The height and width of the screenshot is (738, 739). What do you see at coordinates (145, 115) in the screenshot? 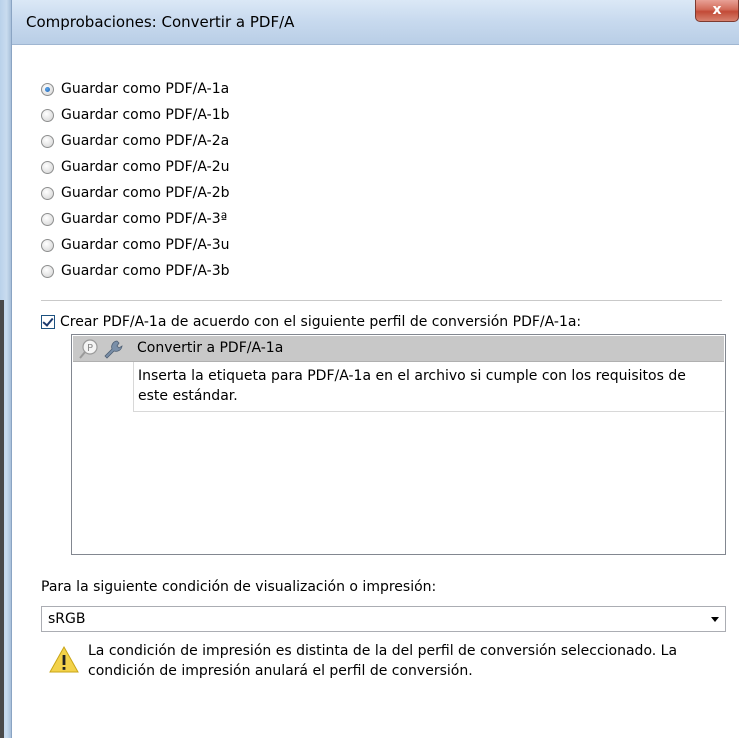
I see `radio-label: Guardar como PDF/A-1b` at bounding box center [145, 115].